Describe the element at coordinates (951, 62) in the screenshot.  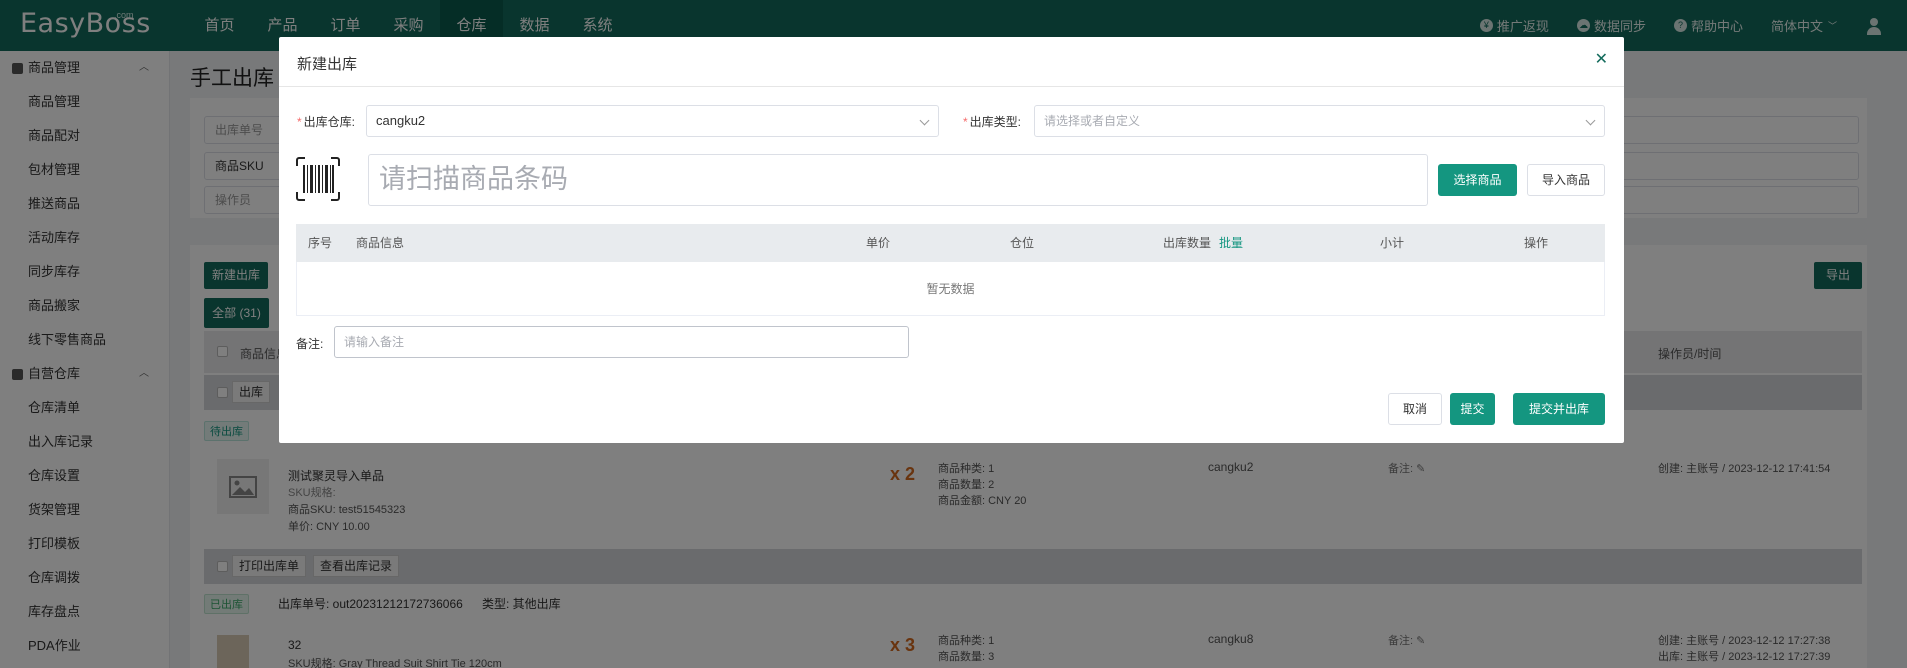
I see `dialog-header: 新建出库 ✕` at that location.